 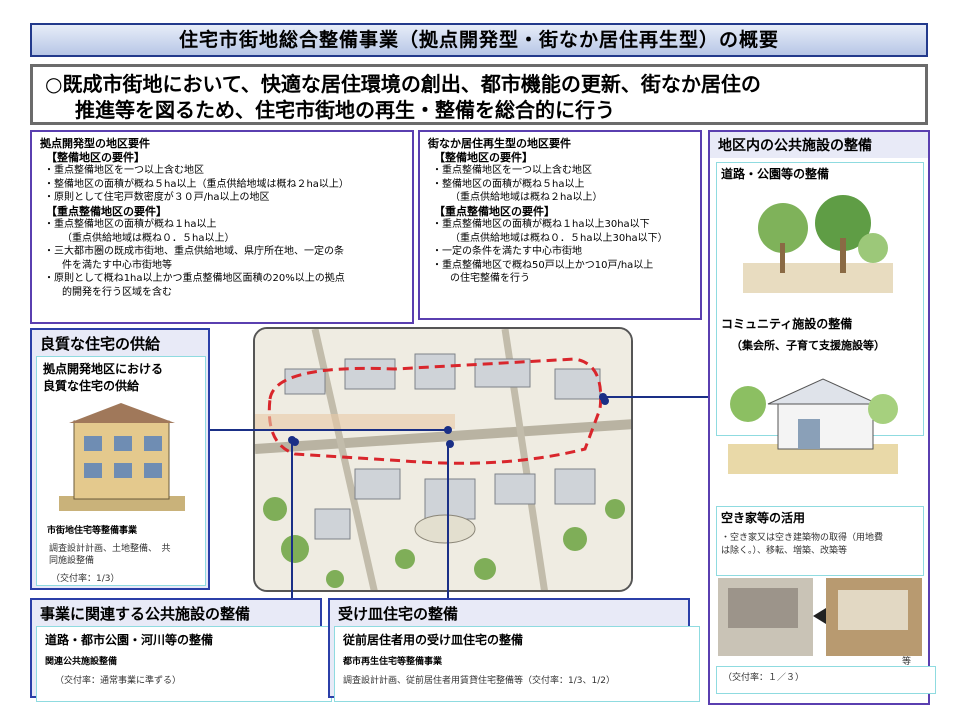 What do you see at coordinates (145, 614) in the screenshot?
I see `related-facilities-heading: 事業に関連する公共施設の整備` at bounding box center [145, 614].